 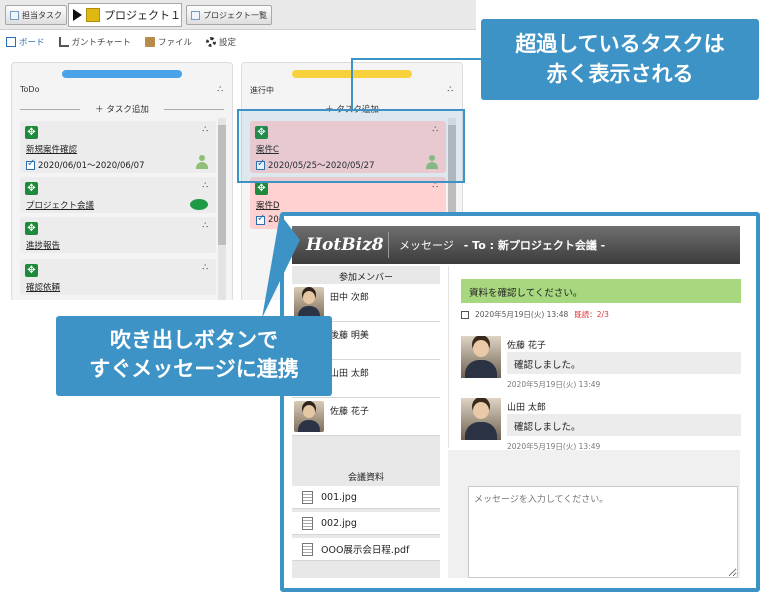 What do you see at coordinates (94, 42) in the screenshot?
I see `tab-gantt: ガントチャート` at bounding box center [94, 42].